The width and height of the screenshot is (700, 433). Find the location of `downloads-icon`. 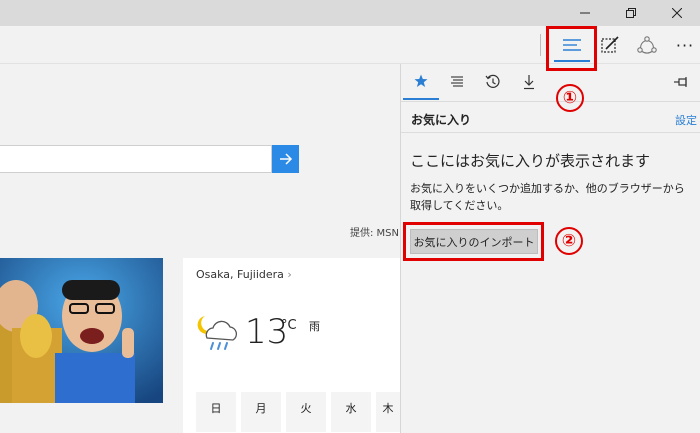

downloads-icon is located at coordinates (529, 82).